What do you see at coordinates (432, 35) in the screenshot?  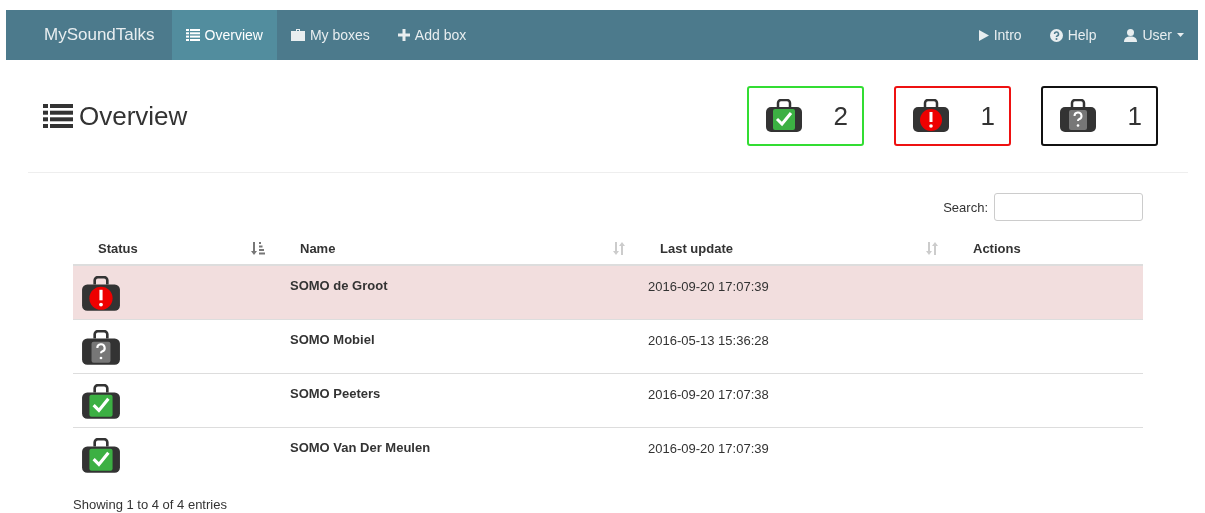 I see `nav-tab: Add box` at bounding box center [432, 35].